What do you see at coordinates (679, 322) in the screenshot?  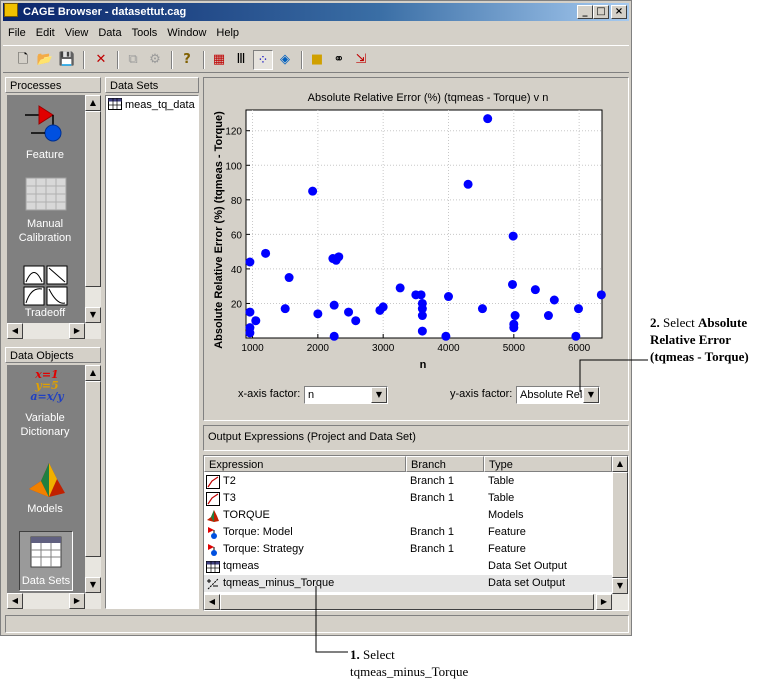 I see `annotation-2-lead: Select` at bounding box center [679, 322].